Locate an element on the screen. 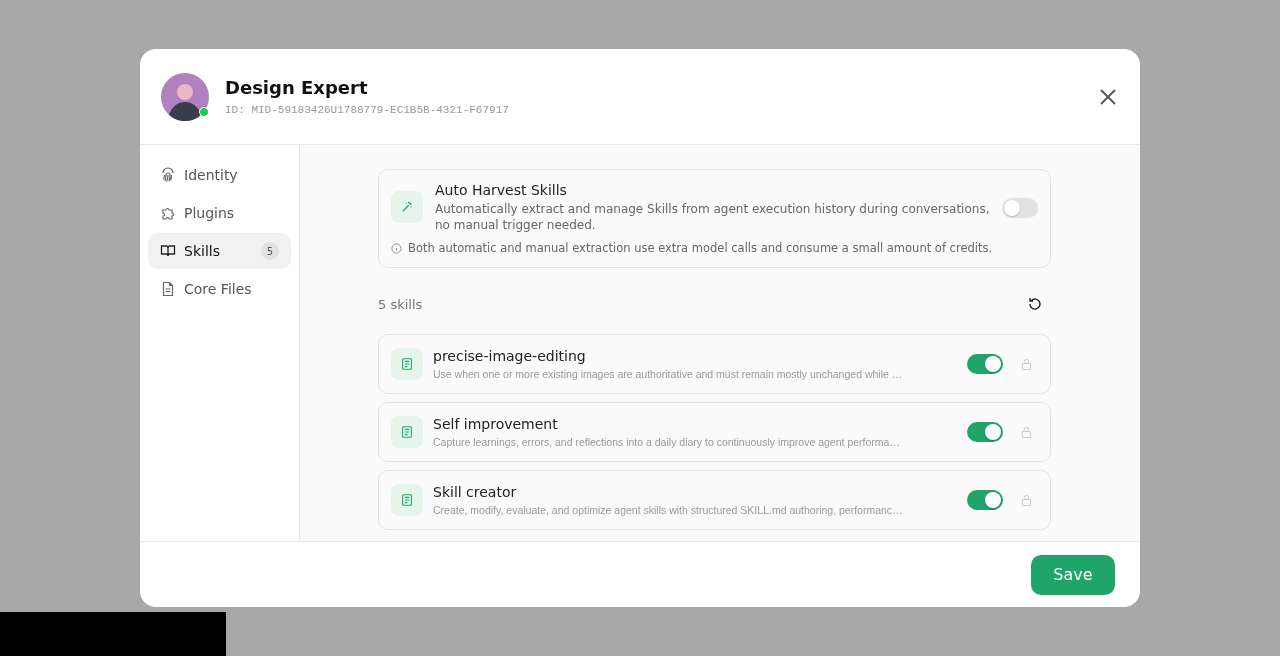 Image resolution: width=1280 pixels, height=656 pixels. setting-description: Automatically extract and manage Skills from agent execution history during conversations, no manual trigger needed. is located at coordinates (712, 217).